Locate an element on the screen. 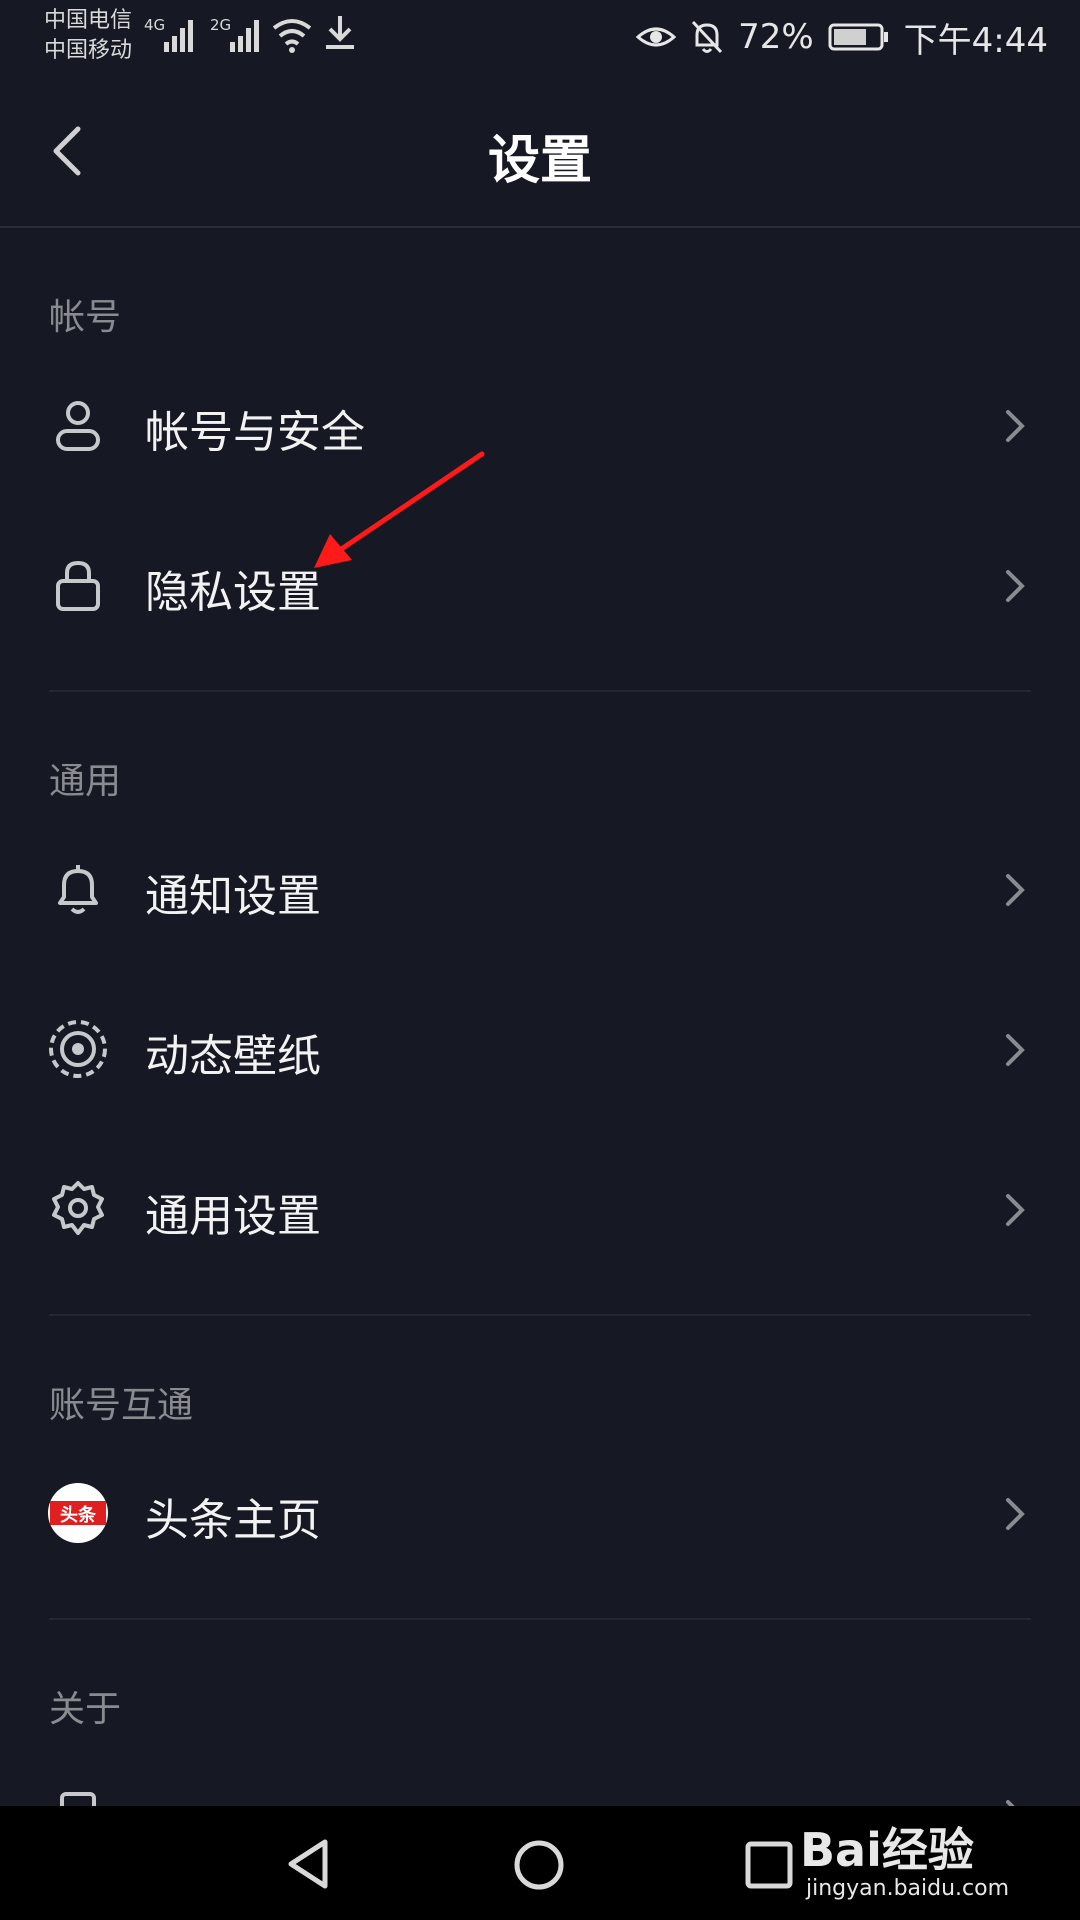 The height and width of the screenshot is (1920, 1080). settings-item-toutiao-home: 头条 头条主页 is located at coordinates (540, 1513).